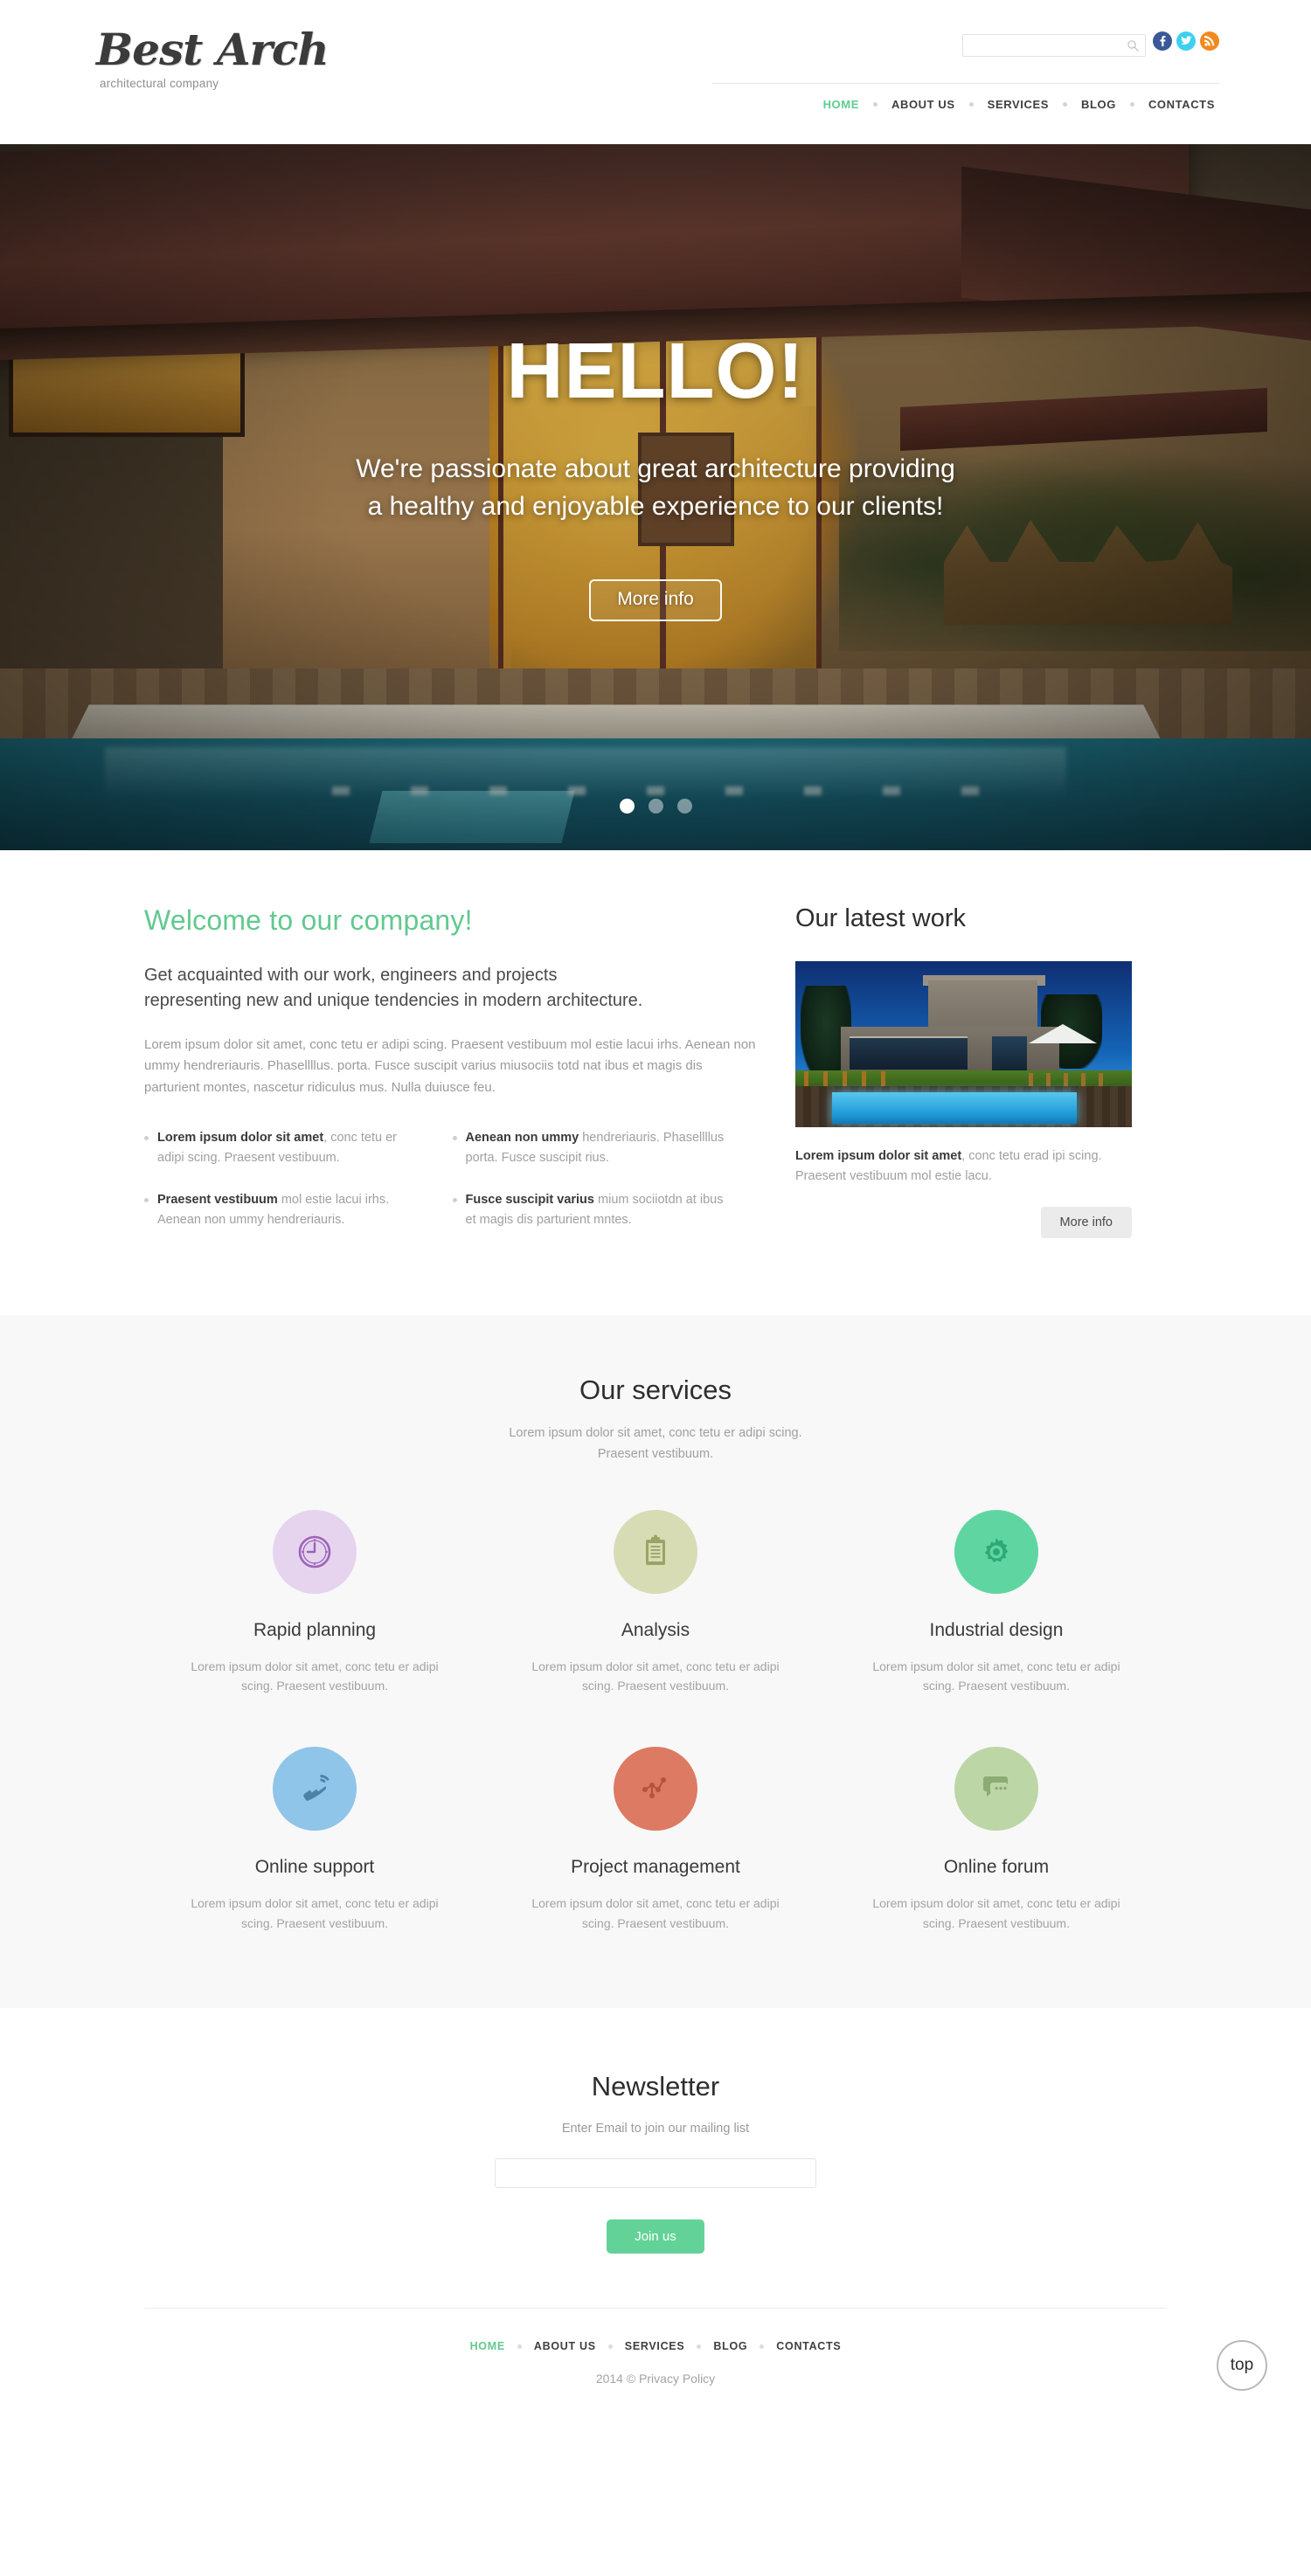  I want to click on search-form, so click(1054, 45).